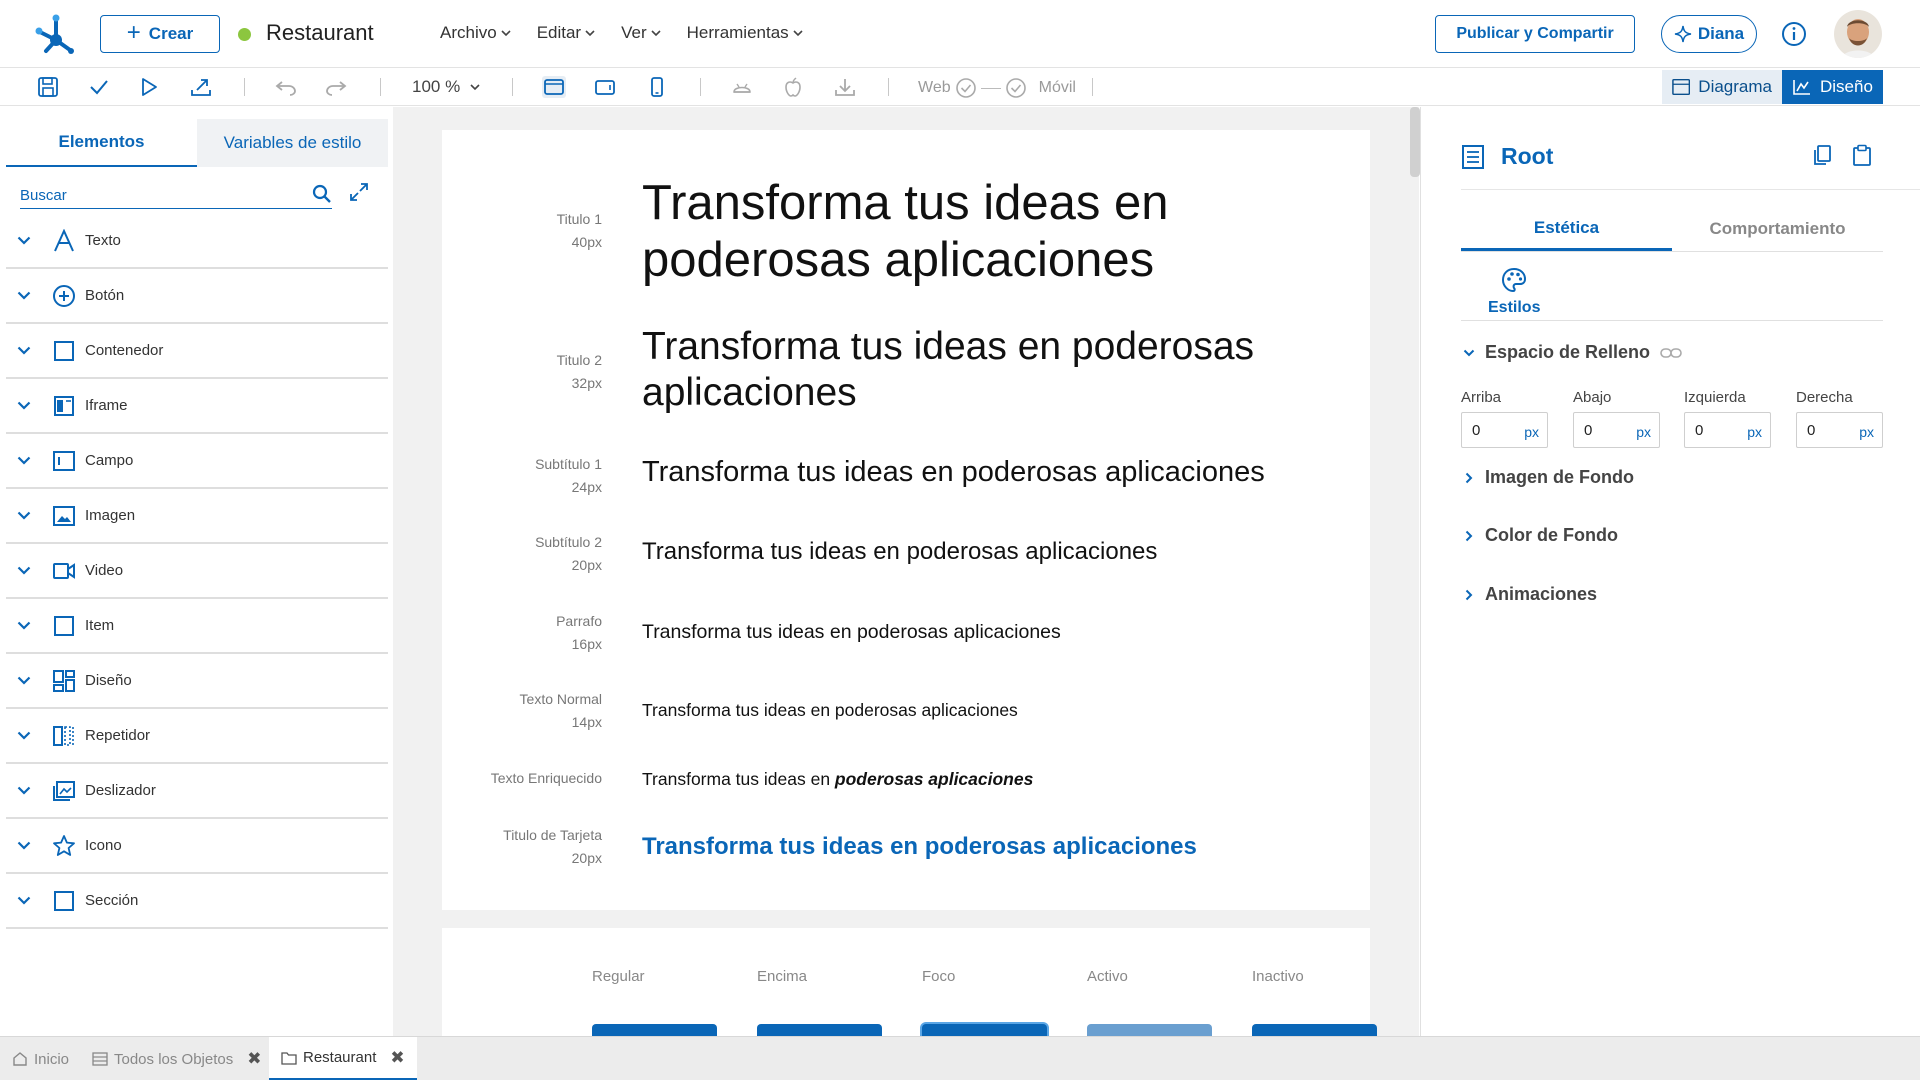  Describe the element at coordinates (286, 87) in the screenshot. I see `undo-icon` at that location.